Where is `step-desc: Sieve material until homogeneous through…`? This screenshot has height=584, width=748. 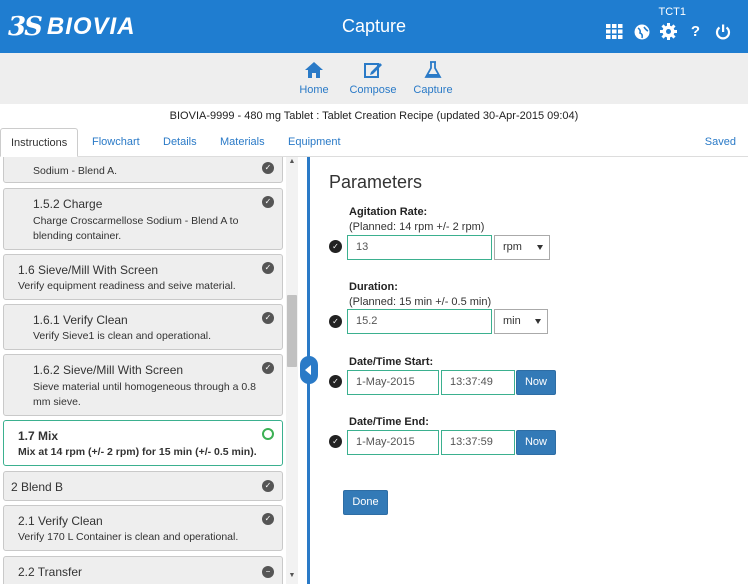
step-desc: Sieve material until homogeneous through… is located at coordinates (144, 394).